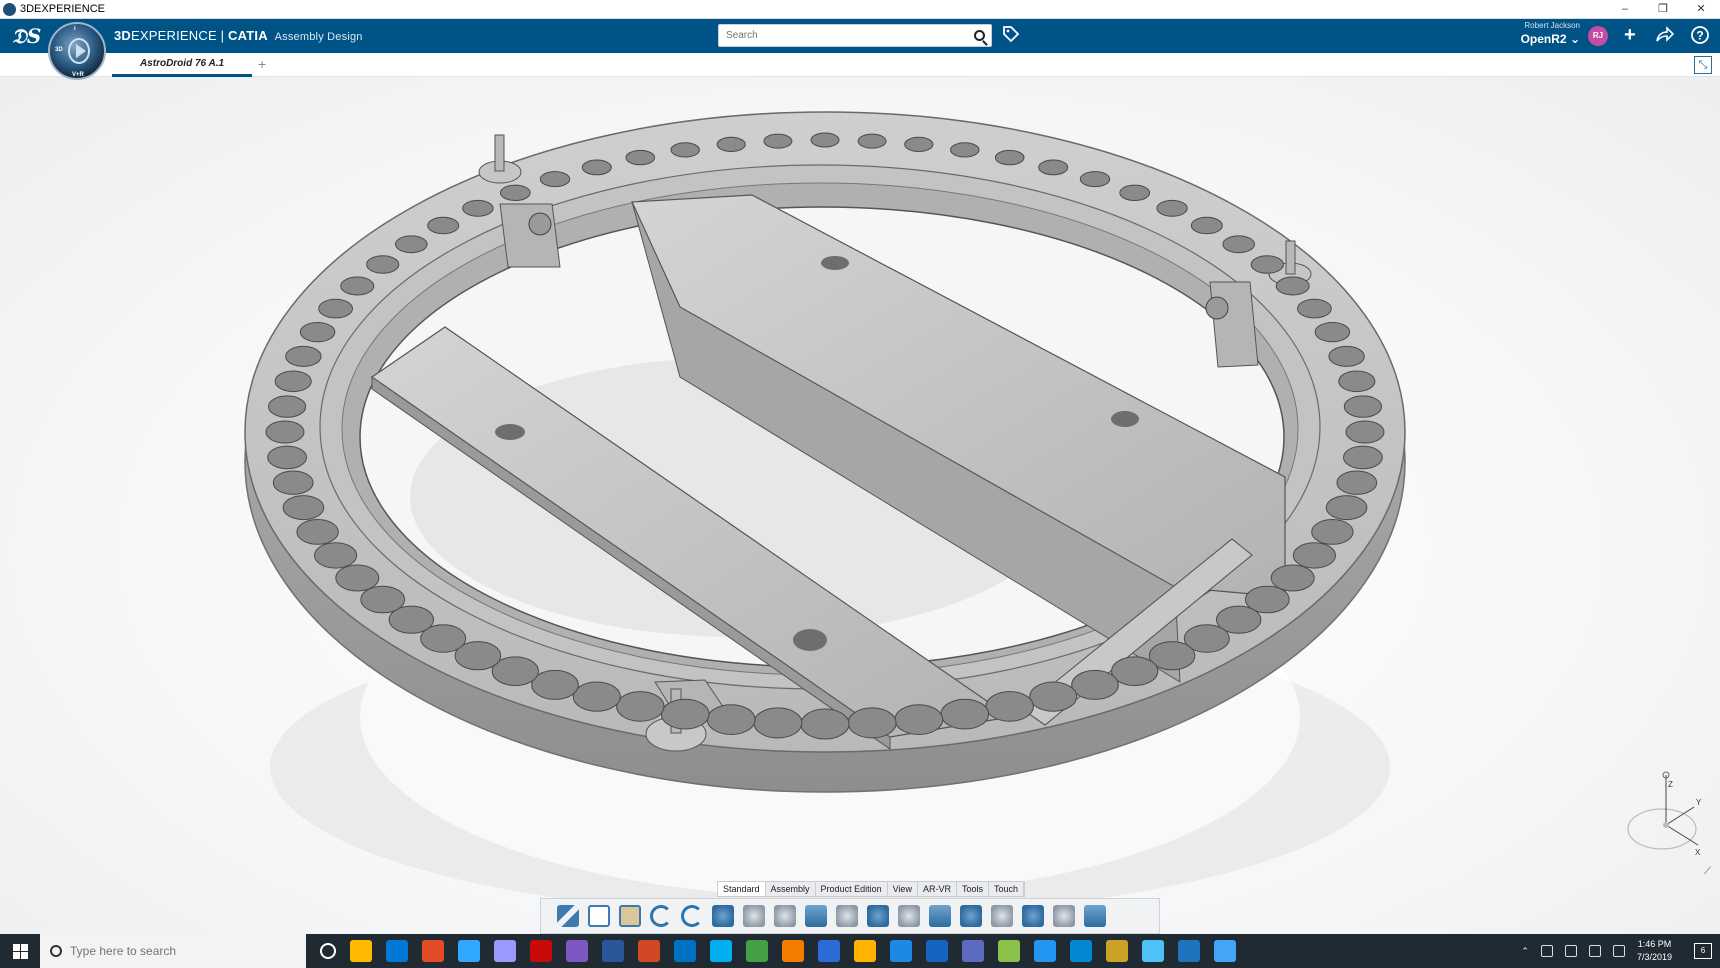  What do you see at coordinates (1670, 784) in the screenshot?
I see `axis-z-label: Z` at bounding box center [1670, 784].